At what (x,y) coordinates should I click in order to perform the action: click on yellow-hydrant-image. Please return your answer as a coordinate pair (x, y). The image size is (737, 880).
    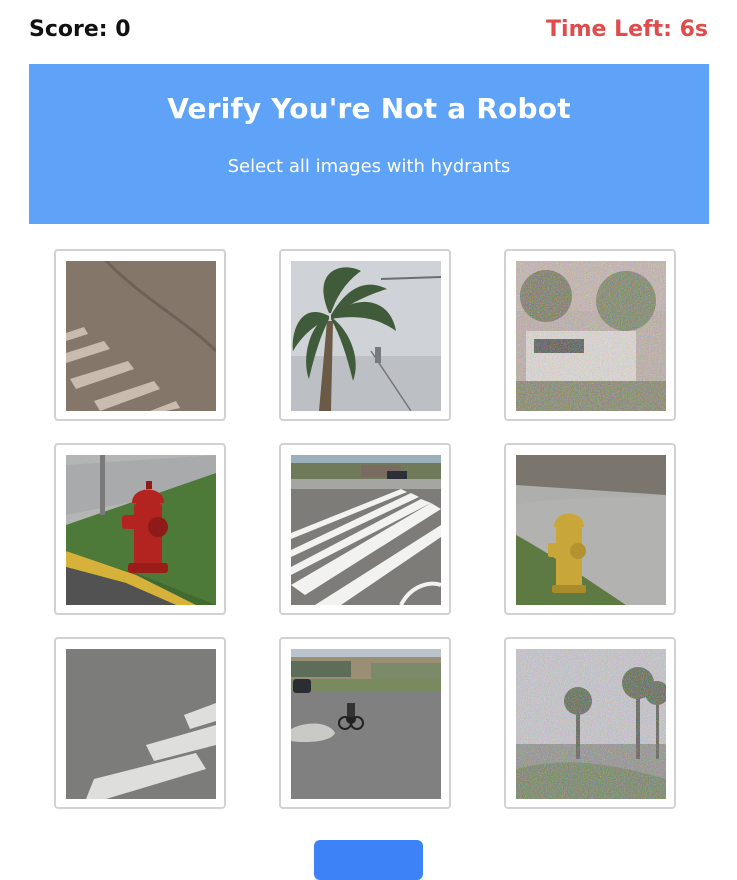
    Looking at the image, I should click on (591, 530).